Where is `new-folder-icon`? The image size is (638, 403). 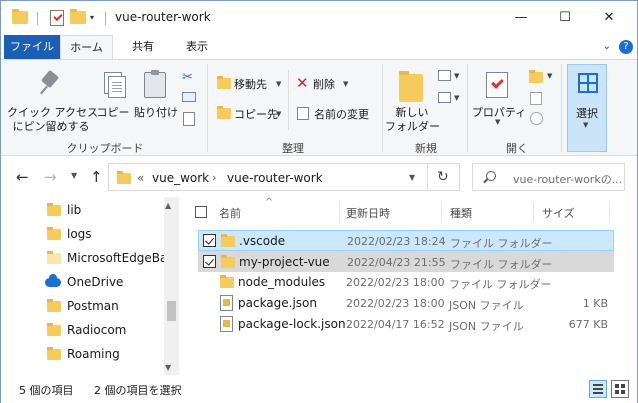 new-folder-icon is located at coordinates (411, 86).